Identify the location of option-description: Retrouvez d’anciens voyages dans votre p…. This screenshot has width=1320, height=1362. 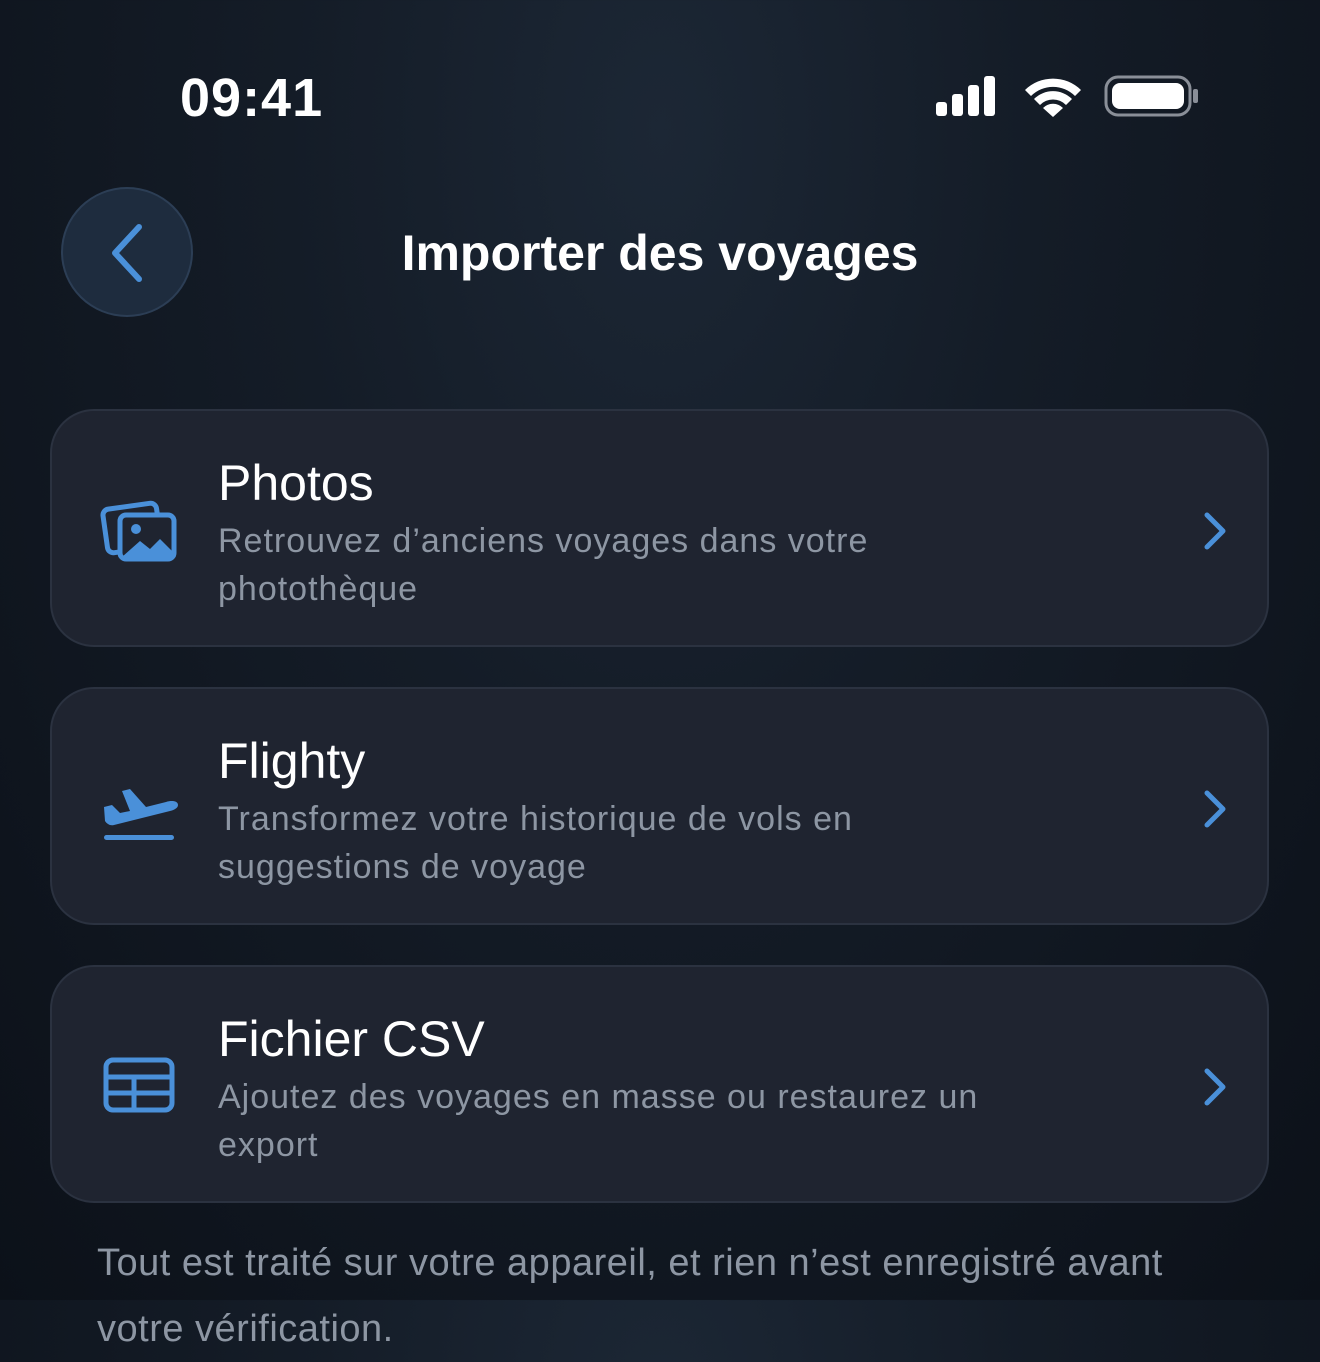
(543, 565).